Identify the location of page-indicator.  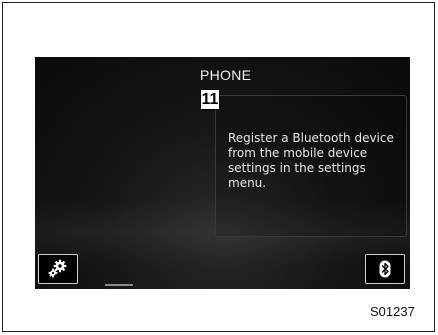
(119, 285).